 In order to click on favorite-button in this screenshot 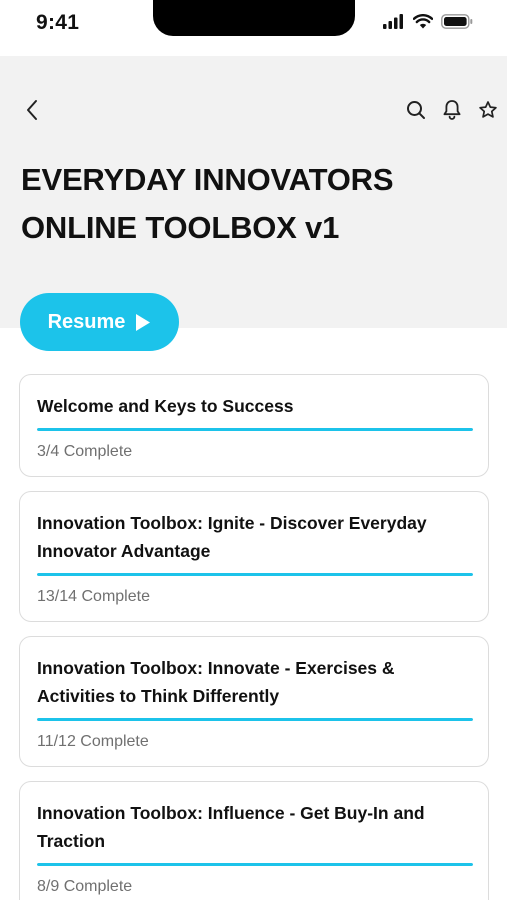, I will do `click(488, 112)`.